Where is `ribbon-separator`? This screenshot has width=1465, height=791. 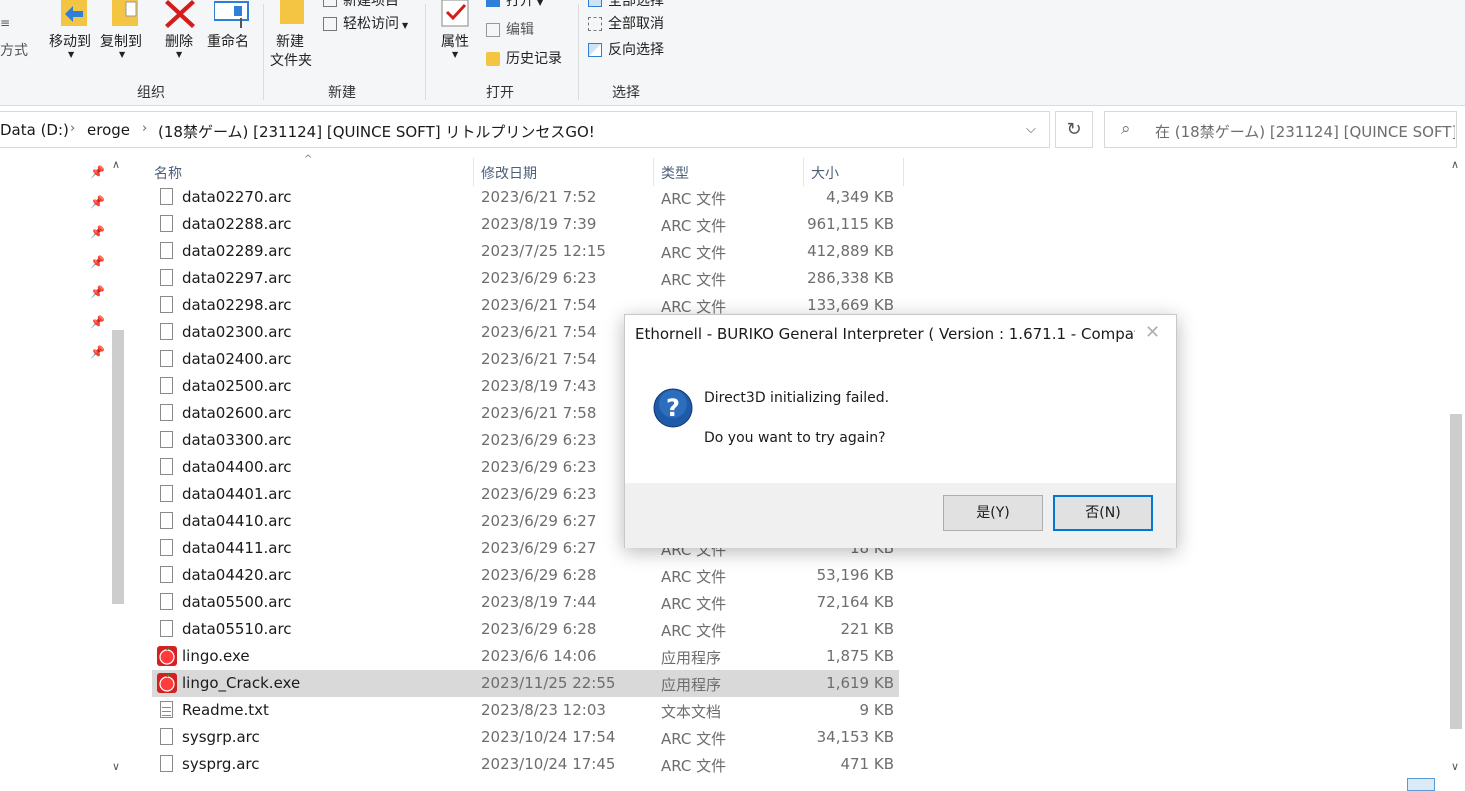
ribbon-separator is located at coordinates (263, 52).